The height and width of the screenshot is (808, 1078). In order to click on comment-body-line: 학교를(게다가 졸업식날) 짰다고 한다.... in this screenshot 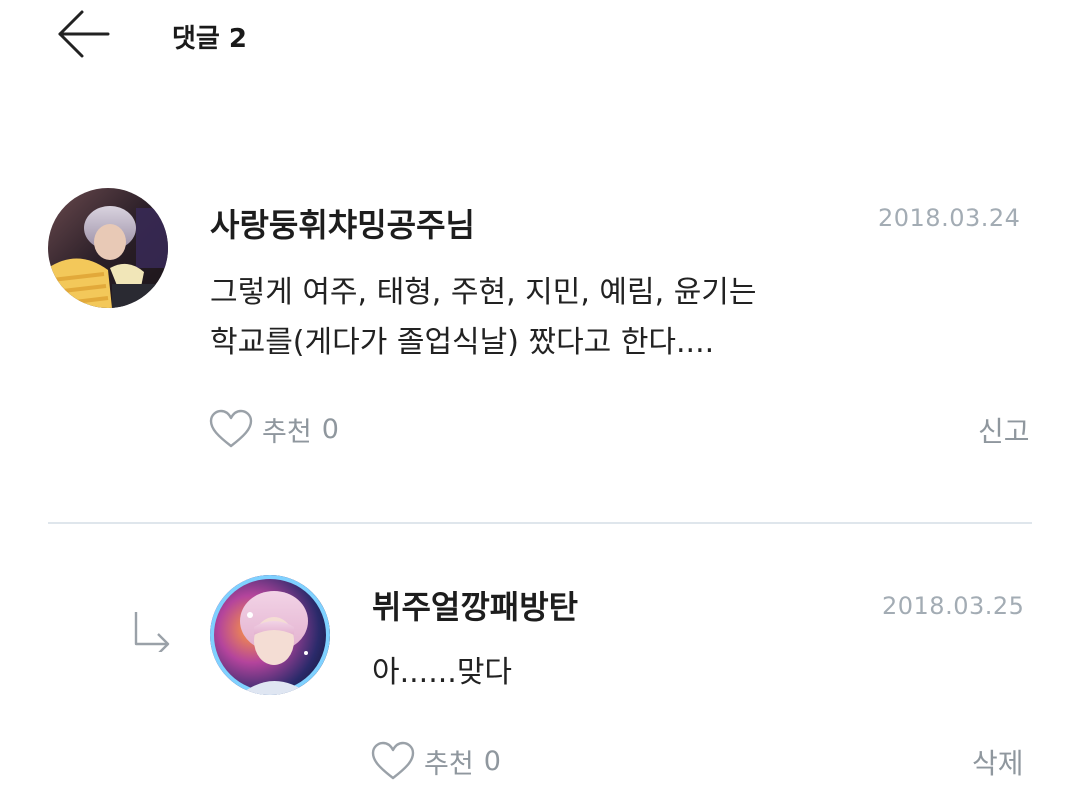, I will do `click(462, 342)`.